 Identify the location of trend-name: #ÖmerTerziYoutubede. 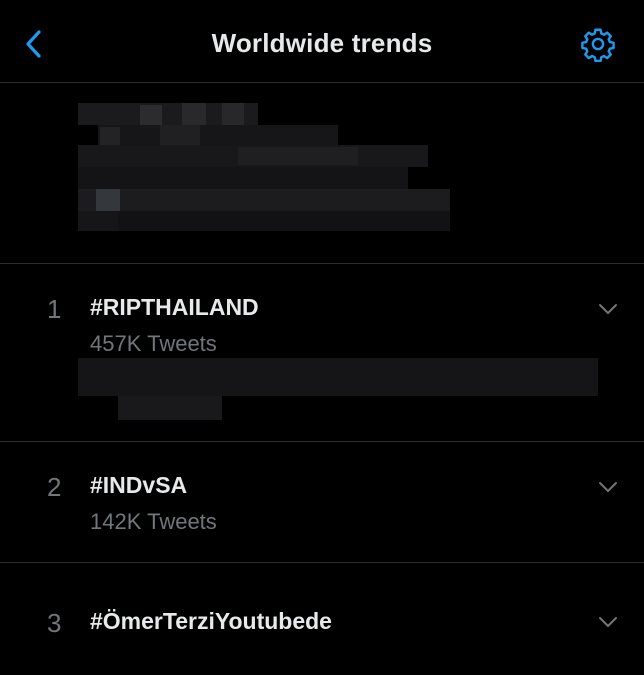
(211, 621).